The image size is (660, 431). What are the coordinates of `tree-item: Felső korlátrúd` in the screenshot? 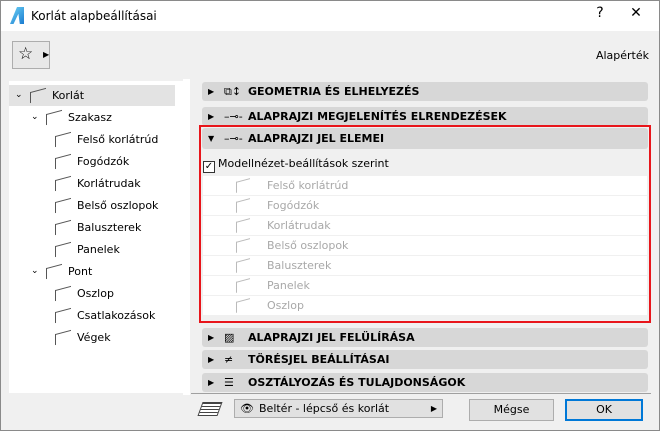 It's located at (92, 139).